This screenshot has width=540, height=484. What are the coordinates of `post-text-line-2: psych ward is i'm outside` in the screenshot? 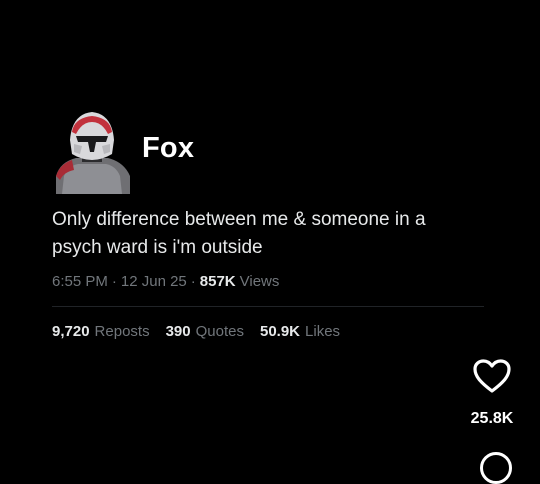 It's located at (157, 247).